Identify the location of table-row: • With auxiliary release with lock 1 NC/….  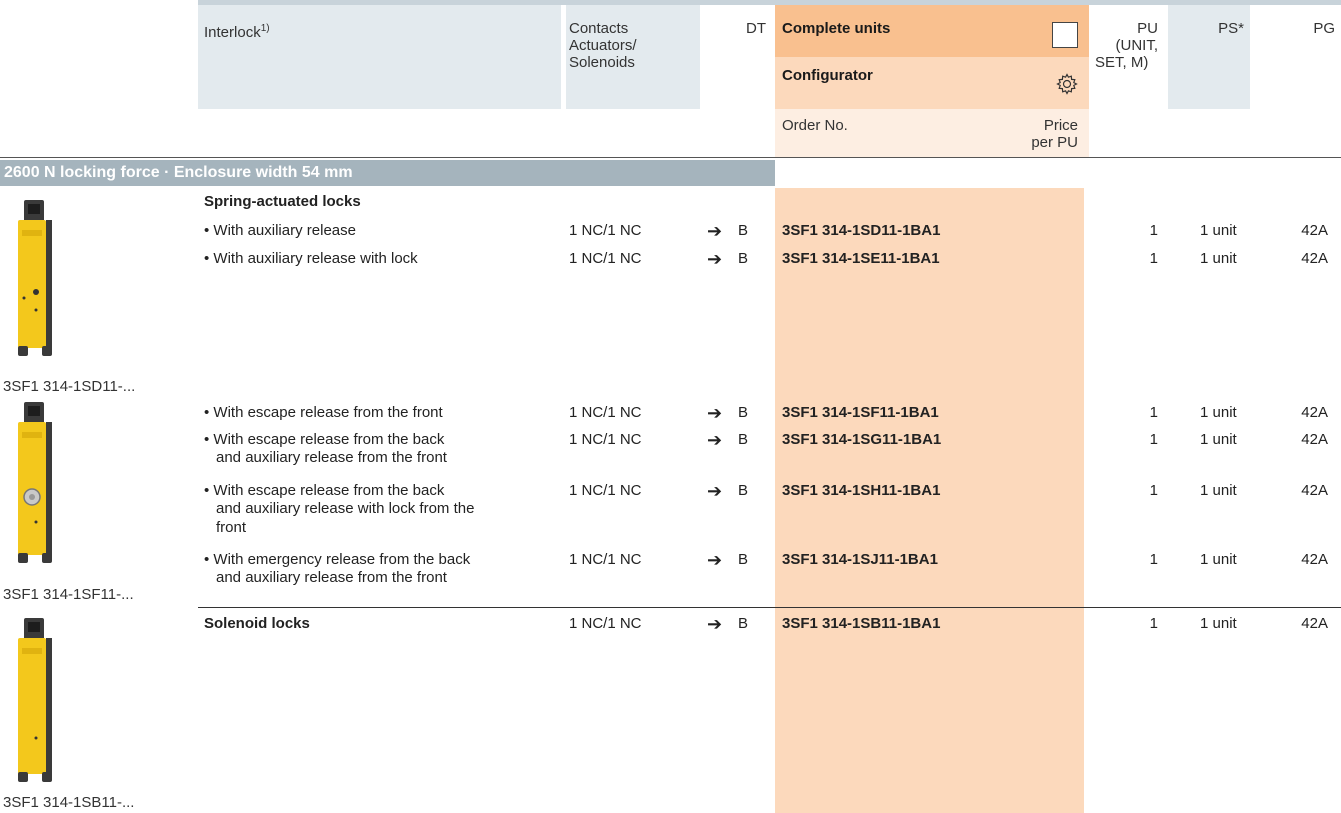
(670, 259).